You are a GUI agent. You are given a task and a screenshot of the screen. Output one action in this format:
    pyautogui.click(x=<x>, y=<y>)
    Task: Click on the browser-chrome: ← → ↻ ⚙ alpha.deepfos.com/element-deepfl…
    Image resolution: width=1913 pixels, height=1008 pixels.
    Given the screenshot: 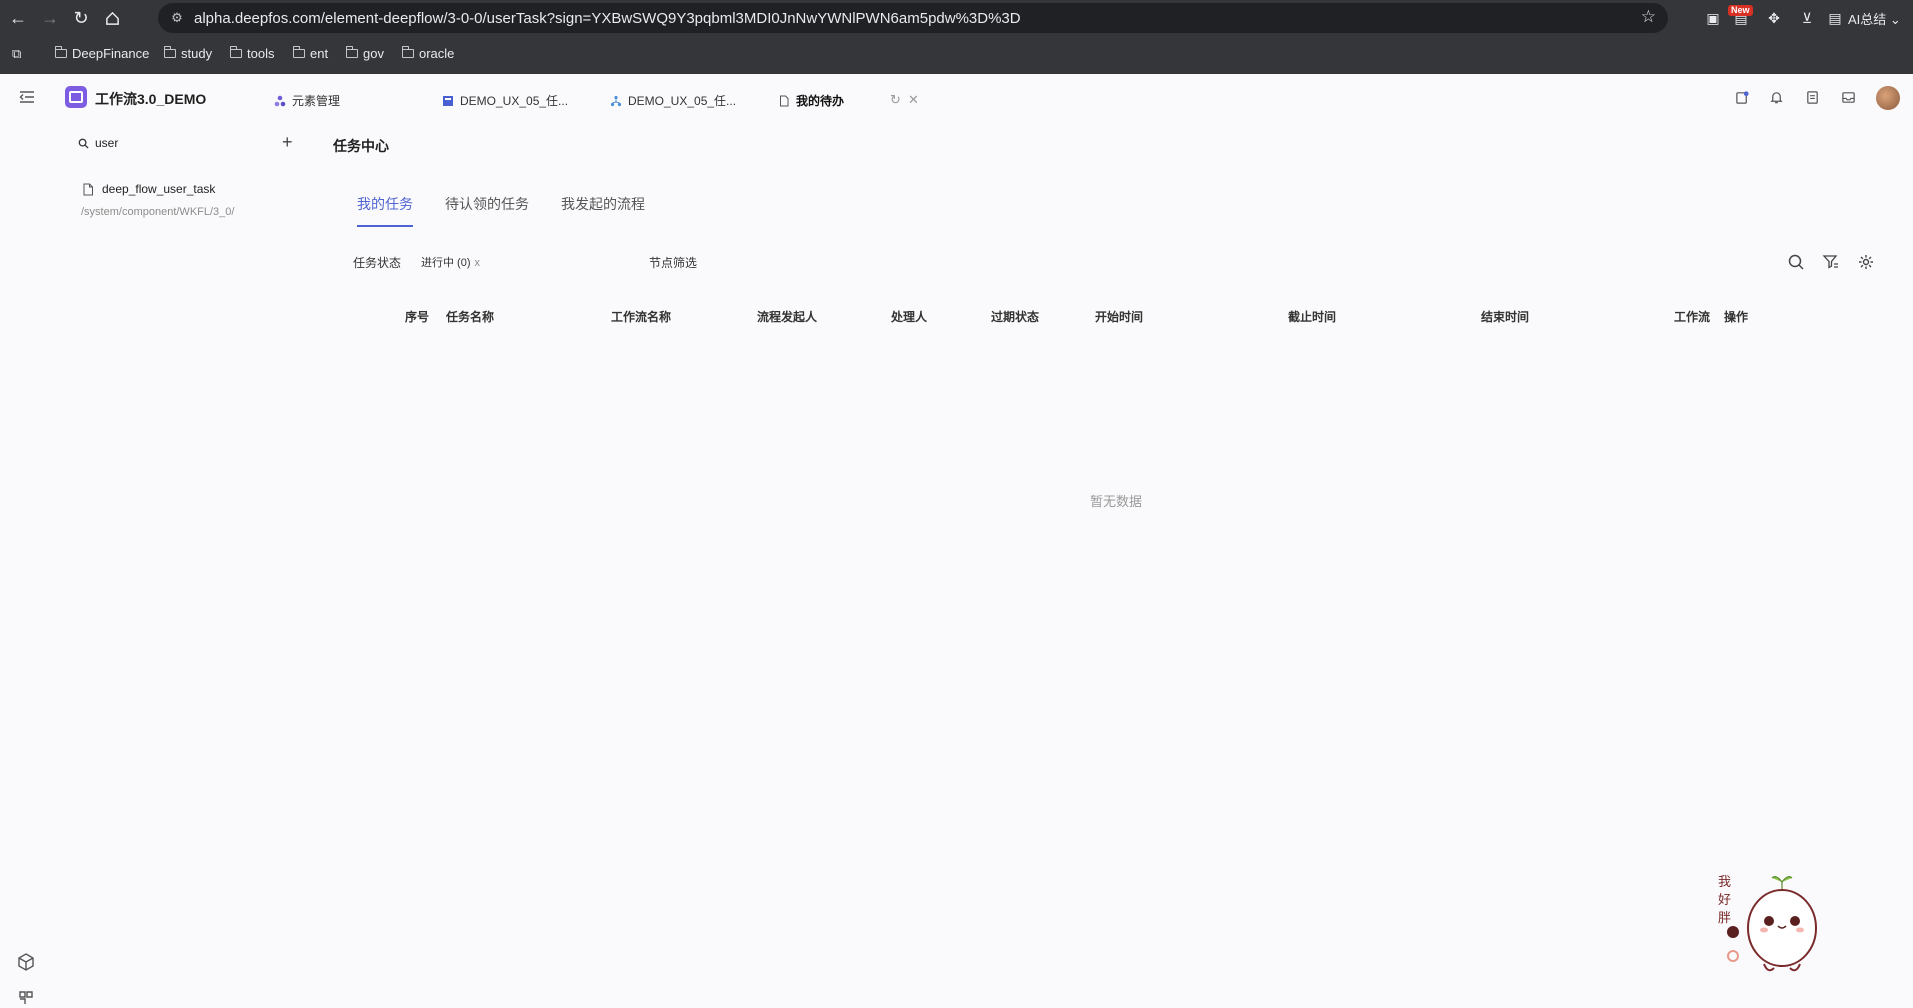 What is the action you would take?
    pyautogui.click(x=956, y=37)
    